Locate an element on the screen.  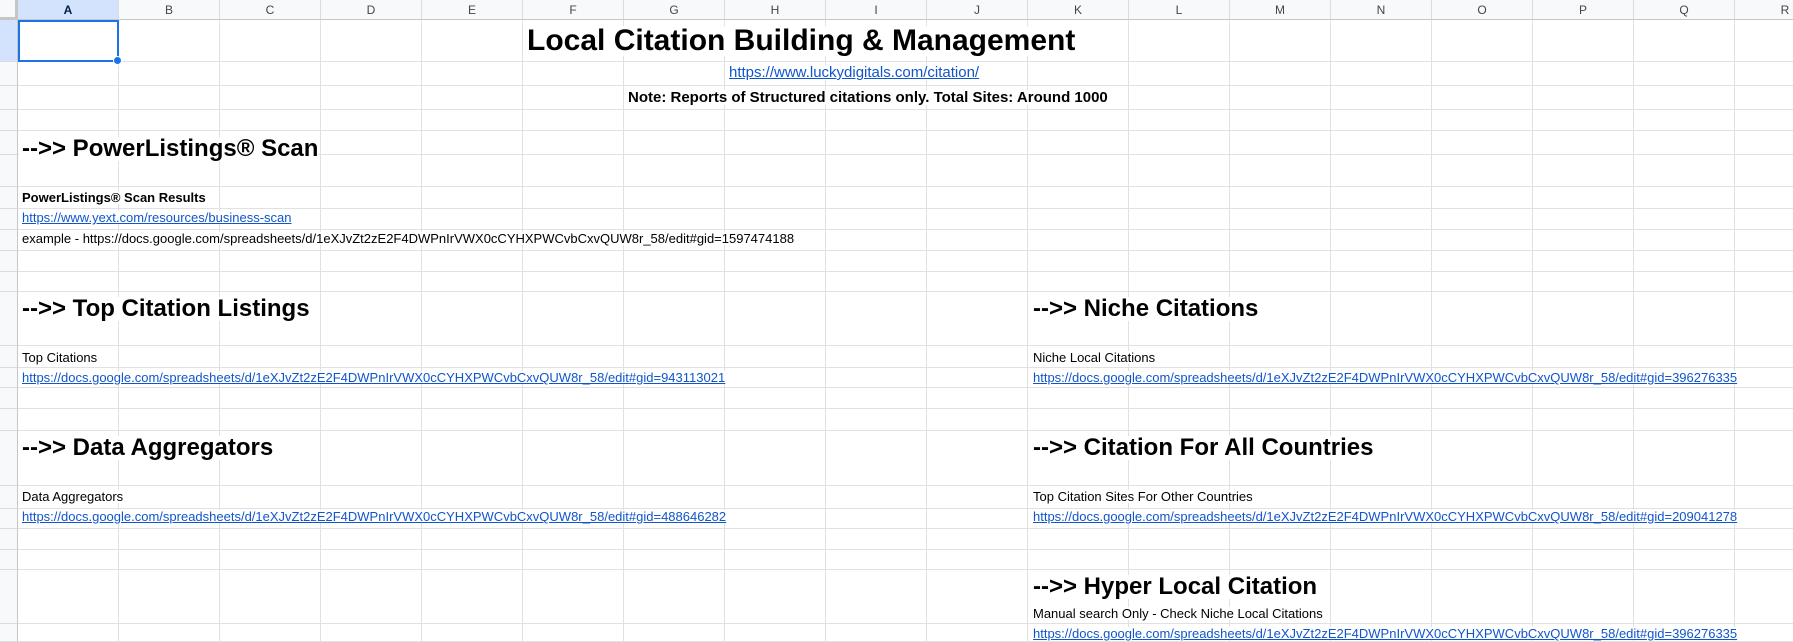
data-aggregators-label: Data Aggregators is located at coordinates (71, 496).